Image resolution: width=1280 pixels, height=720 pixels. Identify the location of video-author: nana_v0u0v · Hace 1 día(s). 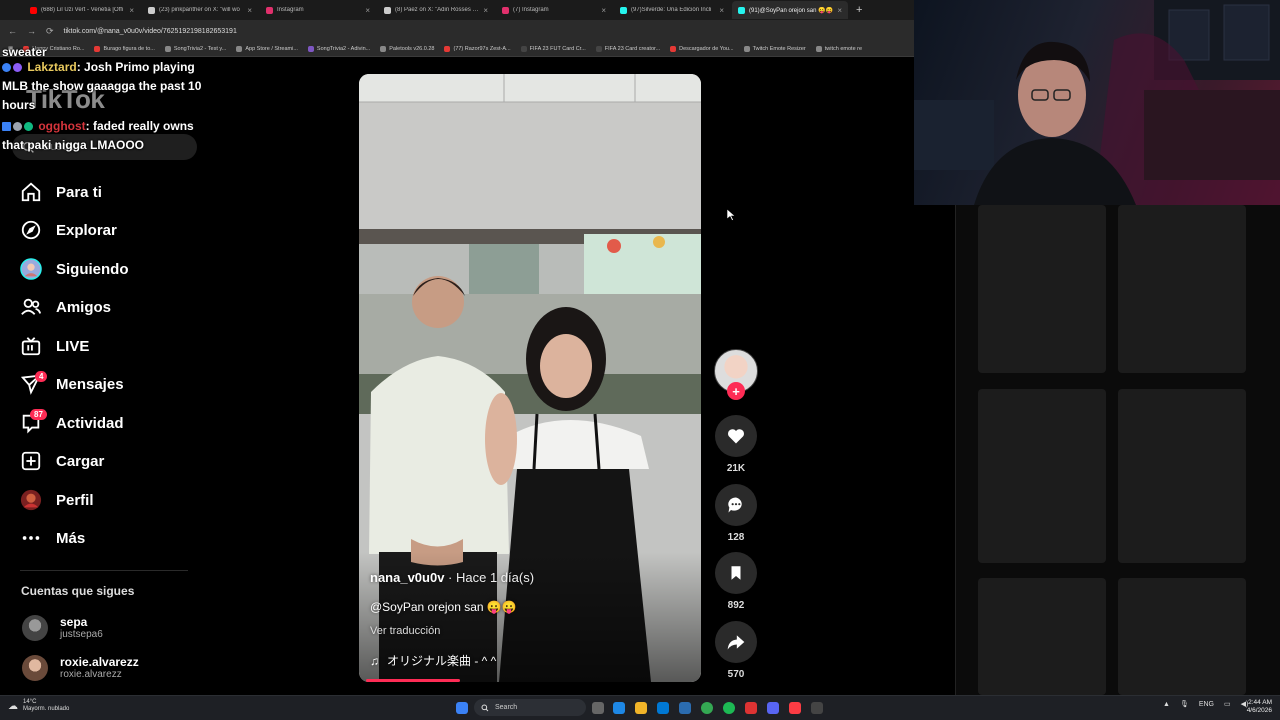
(452, 577).